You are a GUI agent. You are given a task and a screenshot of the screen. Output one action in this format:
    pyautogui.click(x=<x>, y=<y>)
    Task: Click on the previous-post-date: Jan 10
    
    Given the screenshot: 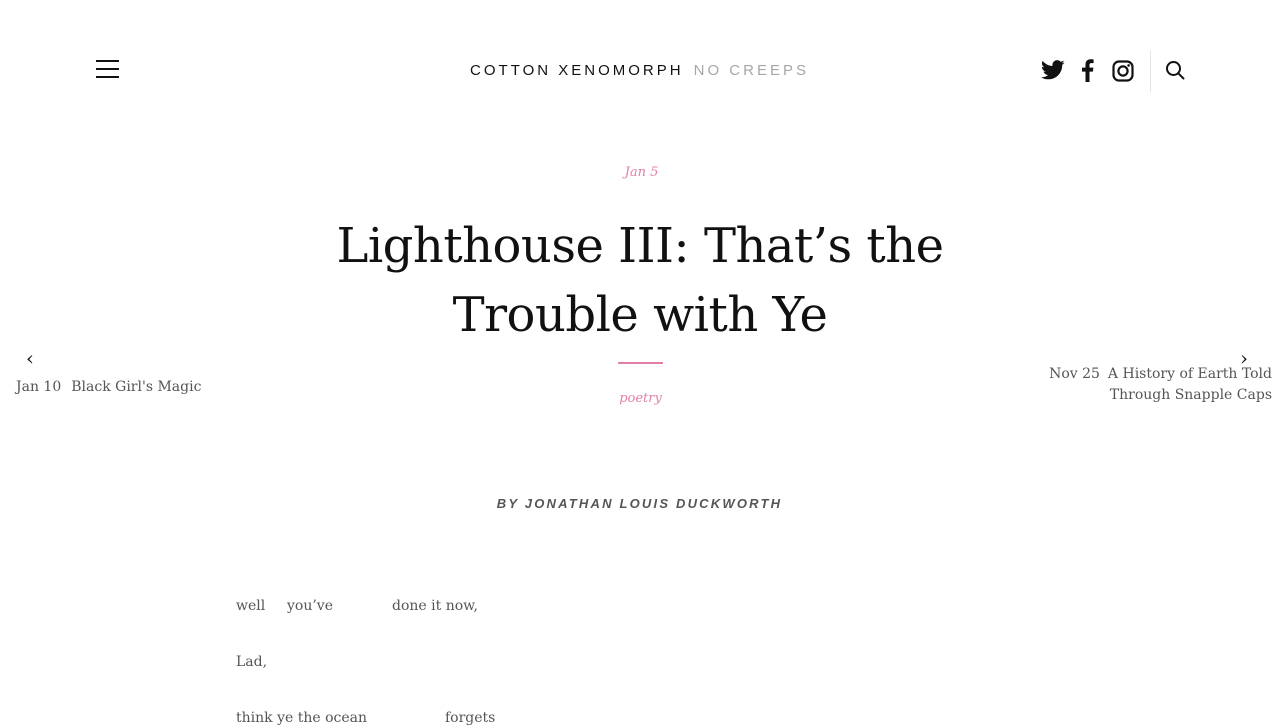 What is the action you would take?
    pyautogui.click(x=39, y=387)
    